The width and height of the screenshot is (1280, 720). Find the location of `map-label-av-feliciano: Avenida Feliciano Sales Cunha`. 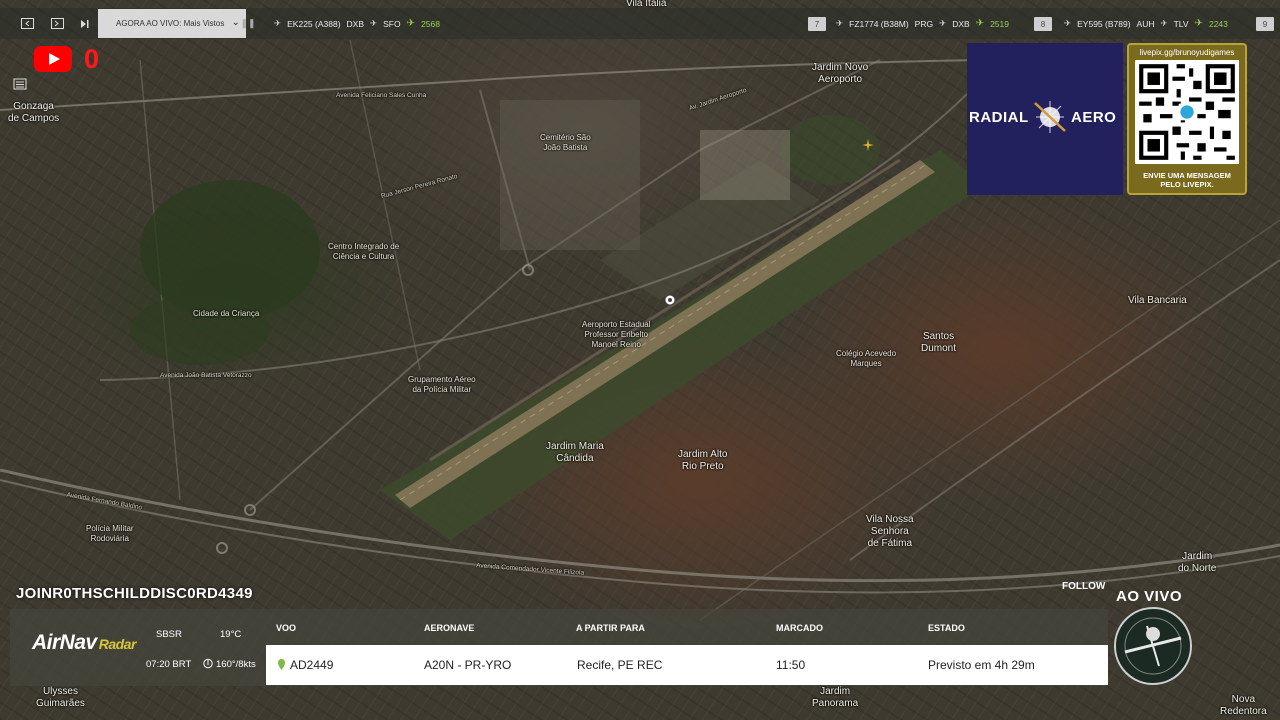

map-label-av-feliciano: Avenida Feliciano Sales Cunha is located at coordinates (381, 95).